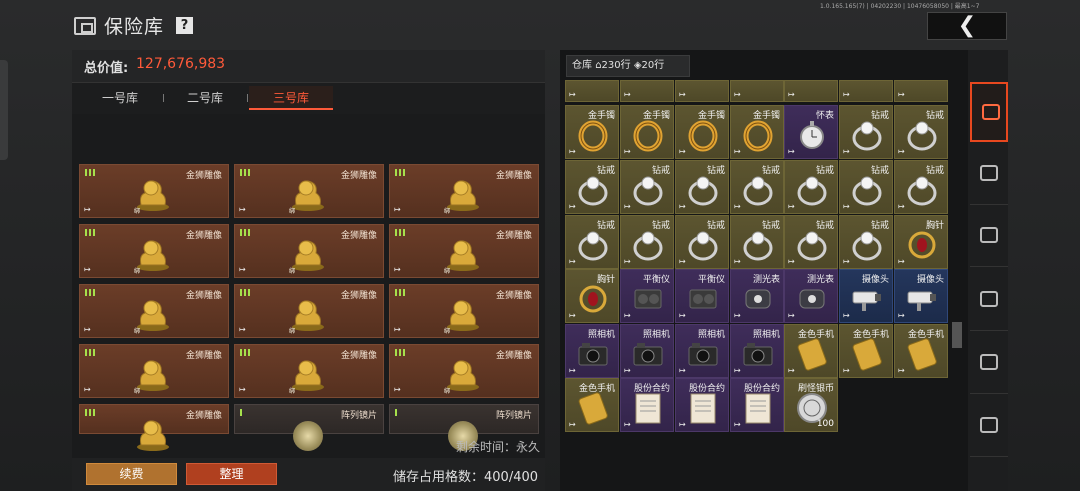 This screenshot has width=1080, height=491. What do you see at coordinates (291, 98) in the screenshot?
I see `tab-vault-3: 三号库` at bounding box center [291, 98].